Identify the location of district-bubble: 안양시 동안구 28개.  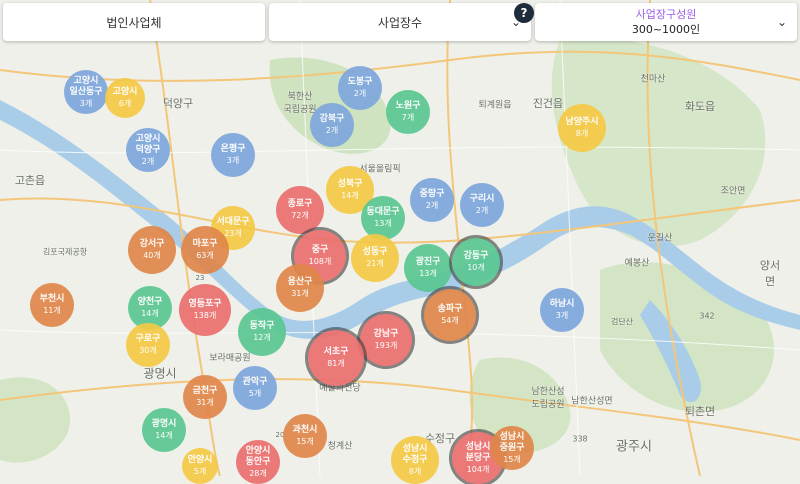
(258, 462).